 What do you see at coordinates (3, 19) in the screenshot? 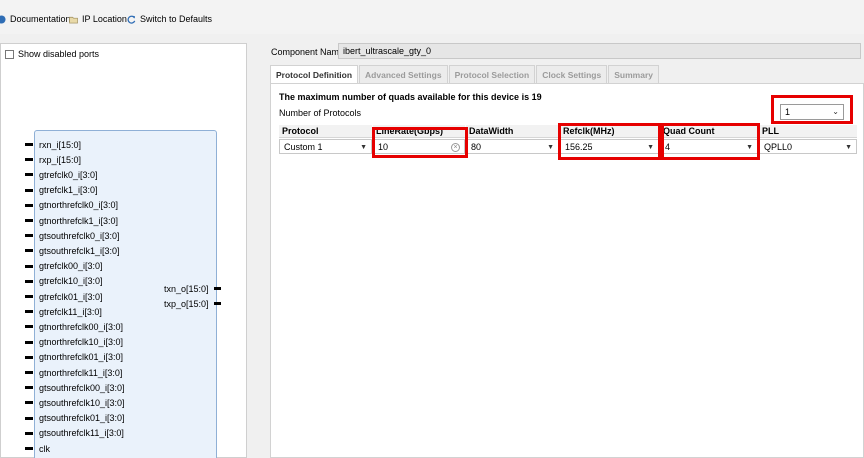
I see `documentation-dot-icon` at bounding box center [3, 19].